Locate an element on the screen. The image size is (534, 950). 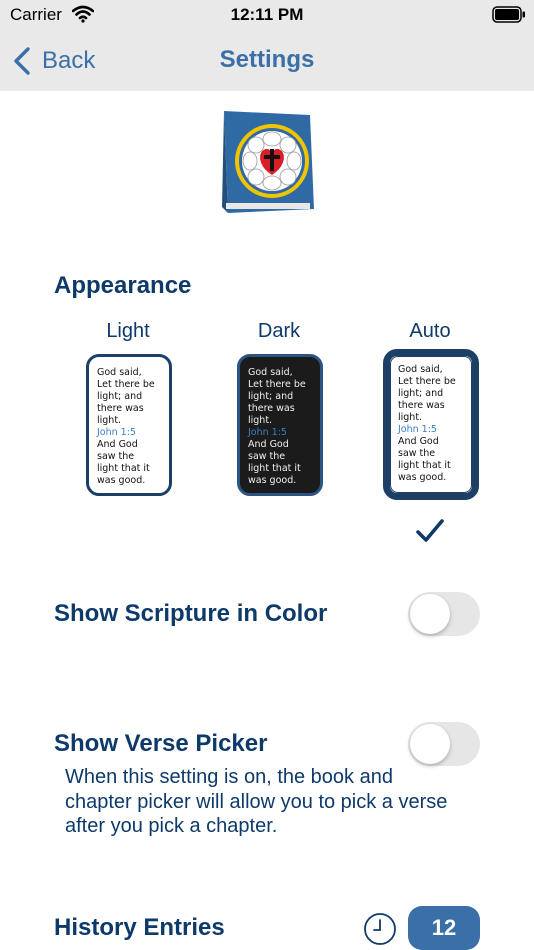
app-logo-icon is located at coordinates (268, 162).